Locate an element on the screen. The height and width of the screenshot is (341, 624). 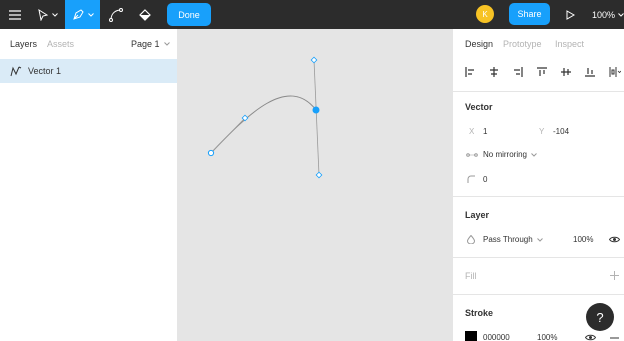
align-left-icon is located at coordinates (470, 72).